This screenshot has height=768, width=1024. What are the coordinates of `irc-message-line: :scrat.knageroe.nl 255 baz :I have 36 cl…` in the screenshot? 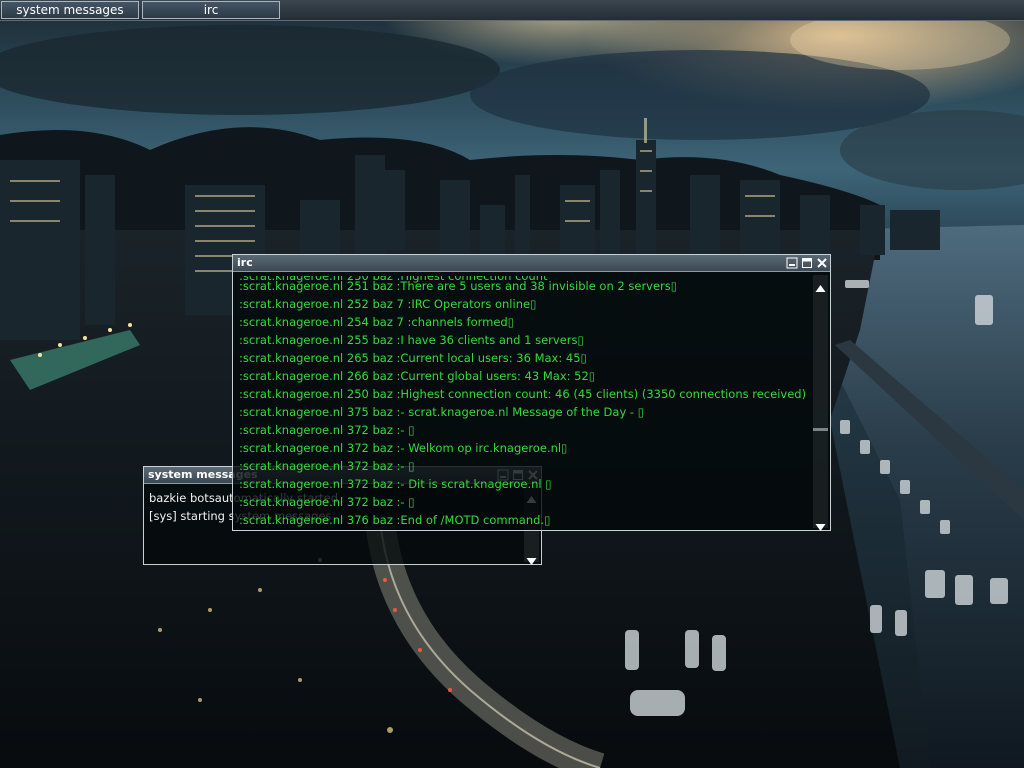 It's located at (411, 340).